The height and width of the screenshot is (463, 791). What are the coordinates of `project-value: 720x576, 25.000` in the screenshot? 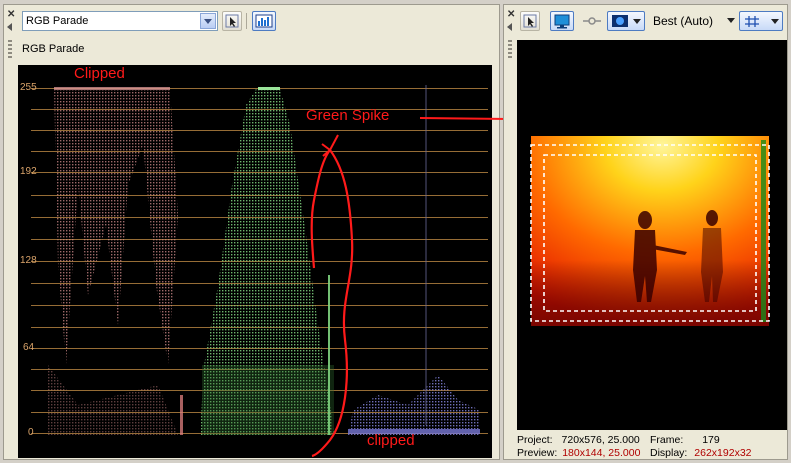 It's located at (600, 440).